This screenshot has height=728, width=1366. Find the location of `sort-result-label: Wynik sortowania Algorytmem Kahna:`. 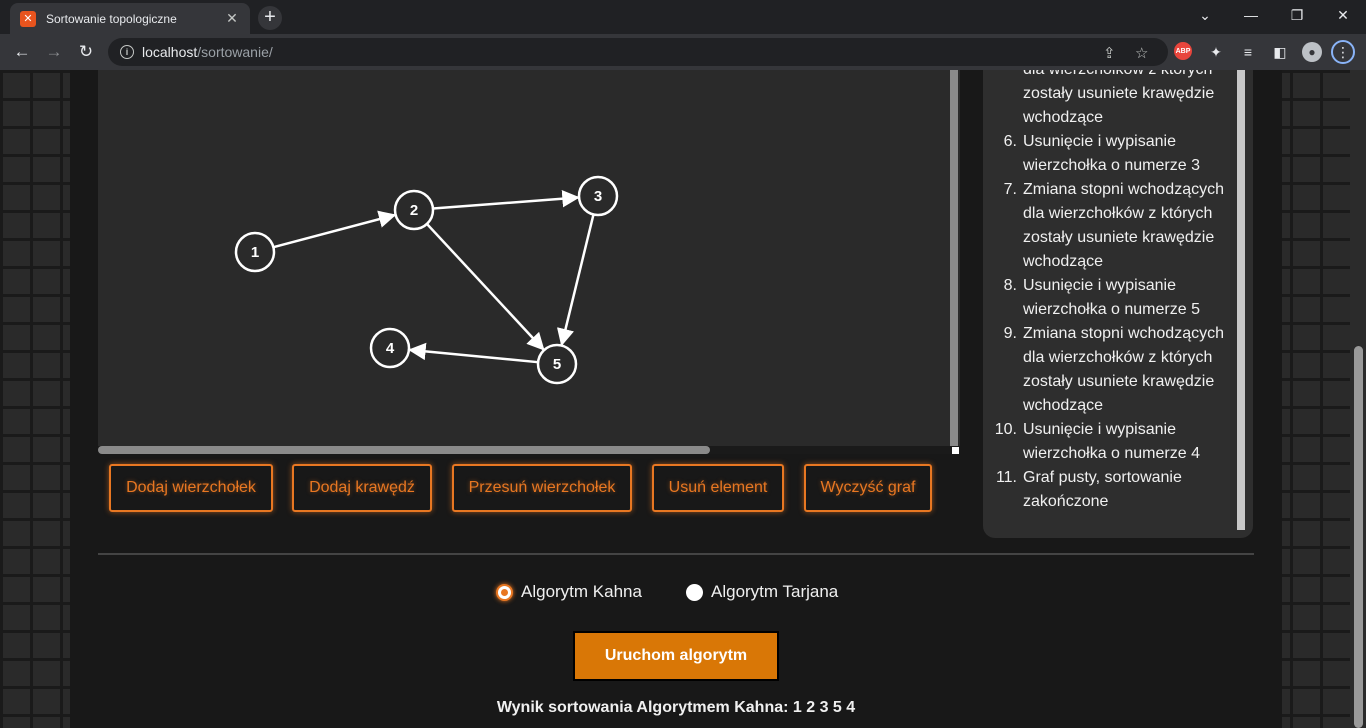

sort-result-label: Wynik sortowania Algorytmem Kahna: is located at coordinates (642, 707).